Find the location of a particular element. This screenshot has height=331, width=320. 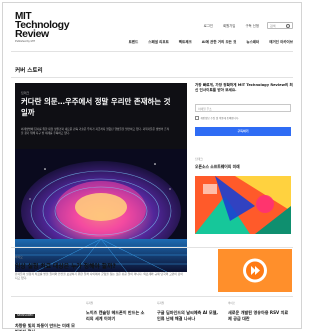

bottom-article-3: 디지털 구글 딥마인드의 날씨예측 AI 모델, 인류 난제 해결 나서나 is located at coordinates (188, 316).